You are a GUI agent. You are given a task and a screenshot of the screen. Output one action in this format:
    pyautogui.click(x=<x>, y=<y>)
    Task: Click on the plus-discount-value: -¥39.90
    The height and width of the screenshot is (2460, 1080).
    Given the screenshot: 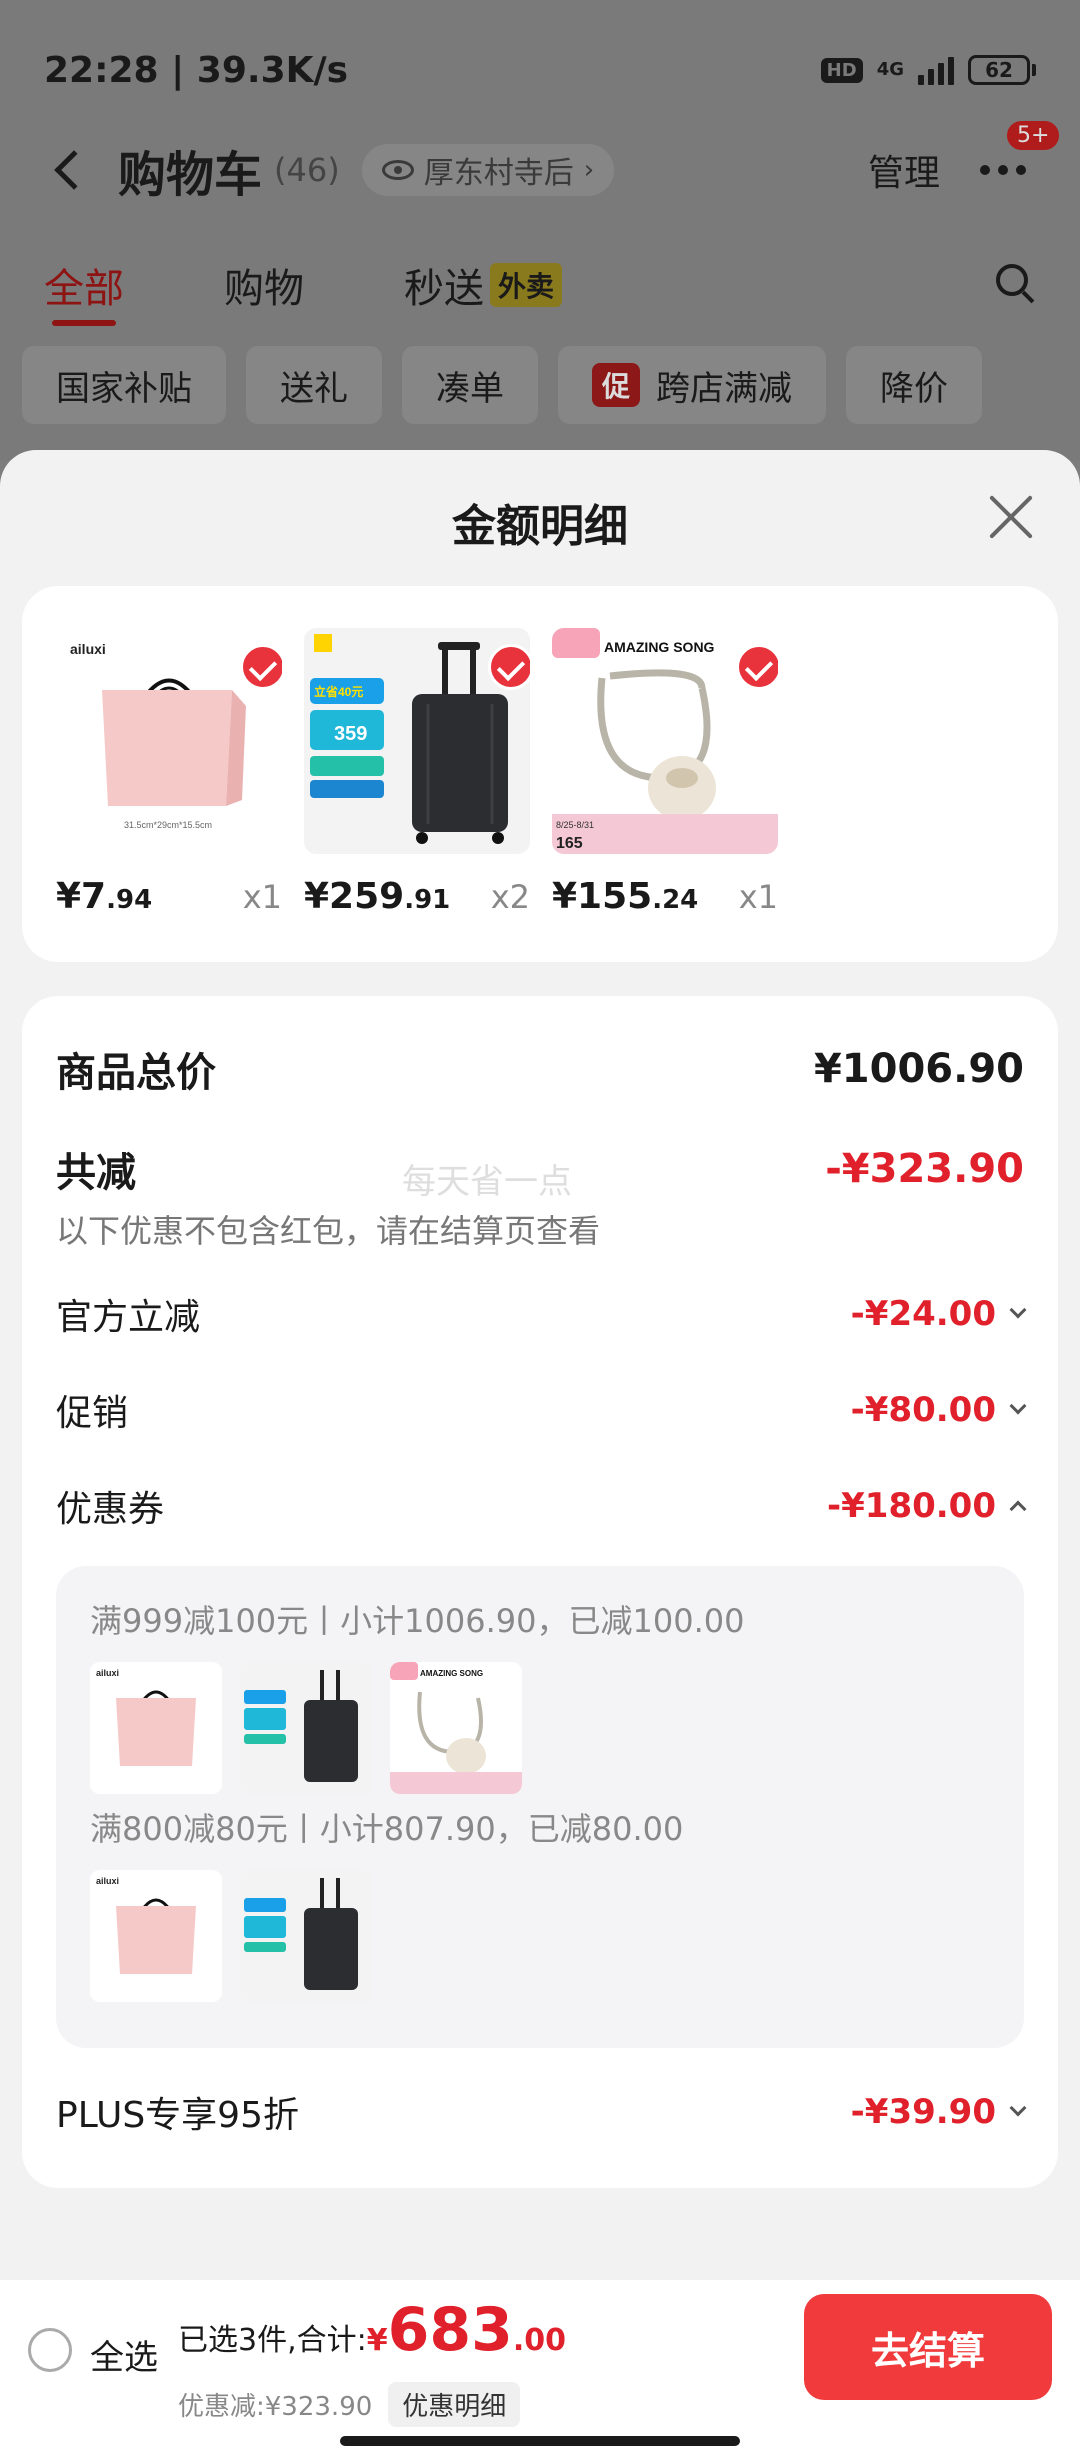 What is the action you would take?
    pyautogui.click(x=939, y=2112)
    